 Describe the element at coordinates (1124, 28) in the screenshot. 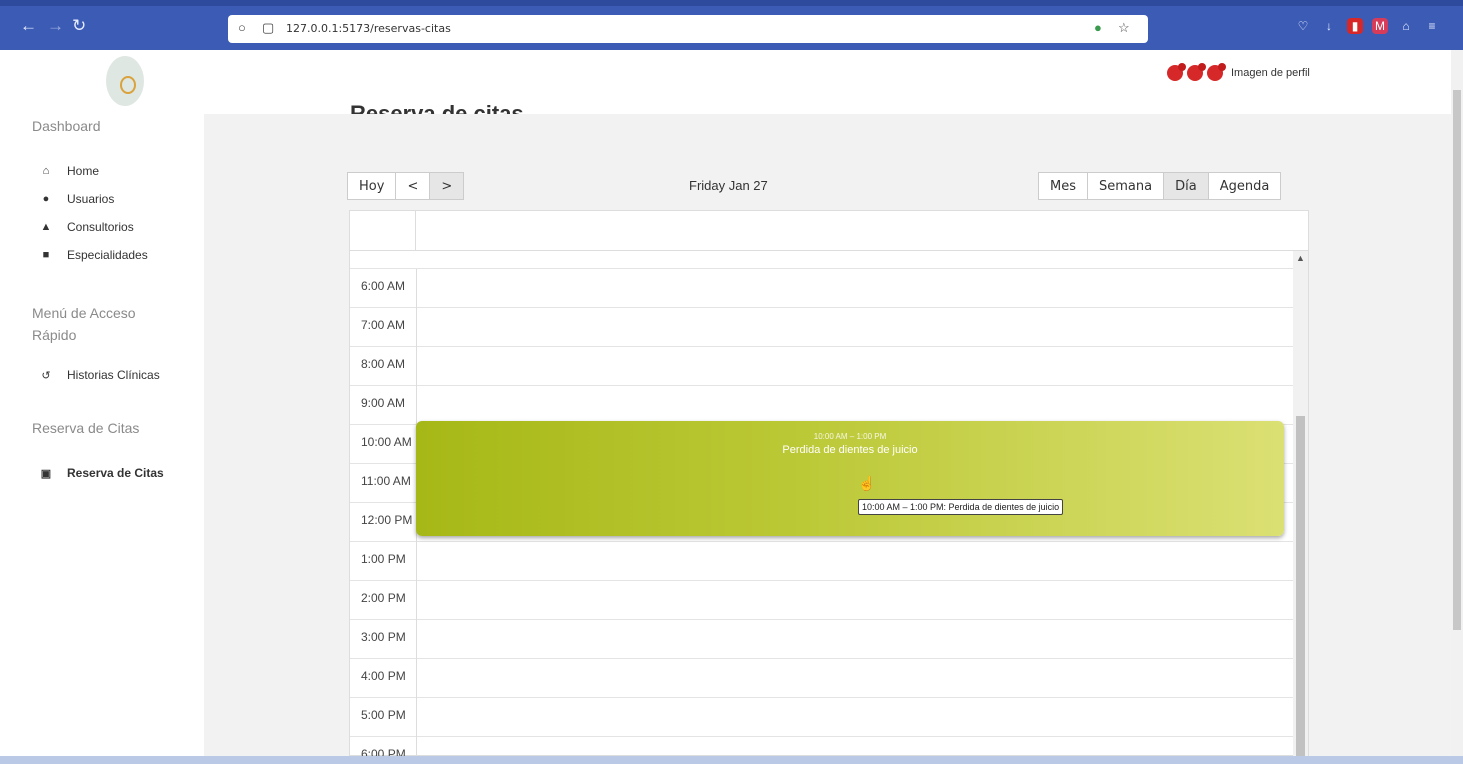

I see `bookmark-star-icon: ☆` at that location.